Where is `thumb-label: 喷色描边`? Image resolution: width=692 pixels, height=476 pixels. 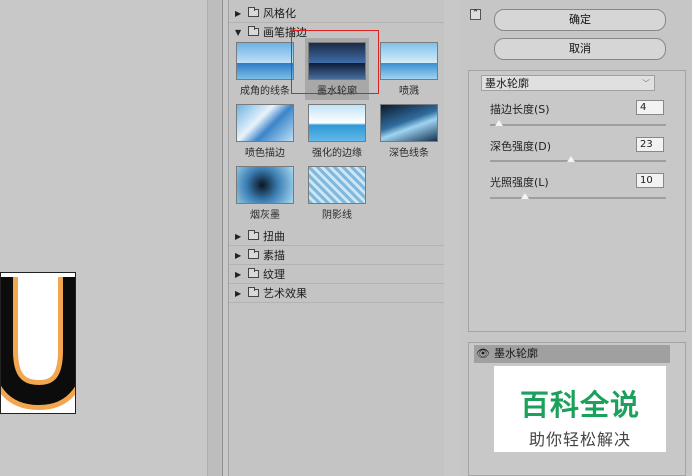 thumb-label: 喷色描边 is located at coordinates (265, 153).